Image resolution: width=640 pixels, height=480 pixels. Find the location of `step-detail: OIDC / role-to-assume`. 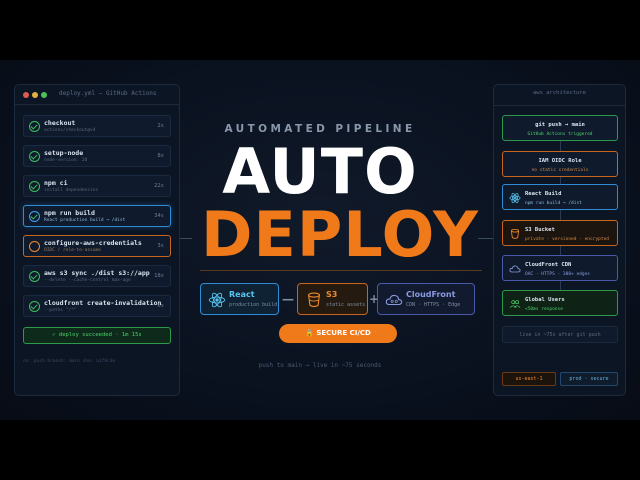

step-detail: OIDC / role-to-assume is located at coordinates (72, 250).